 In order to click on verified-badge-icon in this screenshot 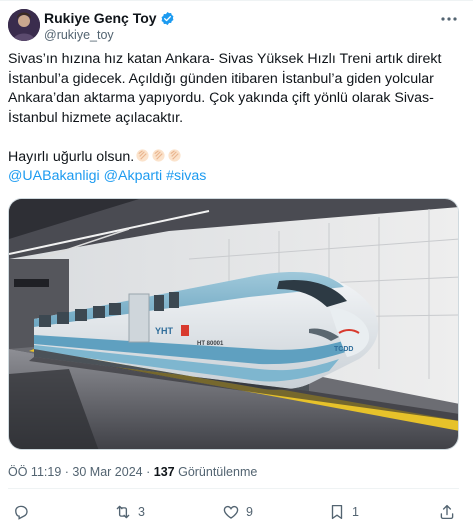, I will do `click(167, 18)`.